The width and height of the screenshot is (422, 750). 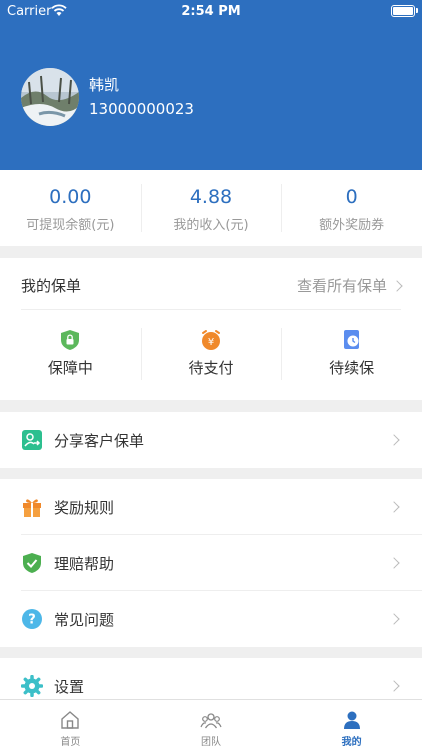 What do you see at coordinates (69, 687) in the screenshot?
I see `settings-label: 设置` at bounding box center [69, 687].